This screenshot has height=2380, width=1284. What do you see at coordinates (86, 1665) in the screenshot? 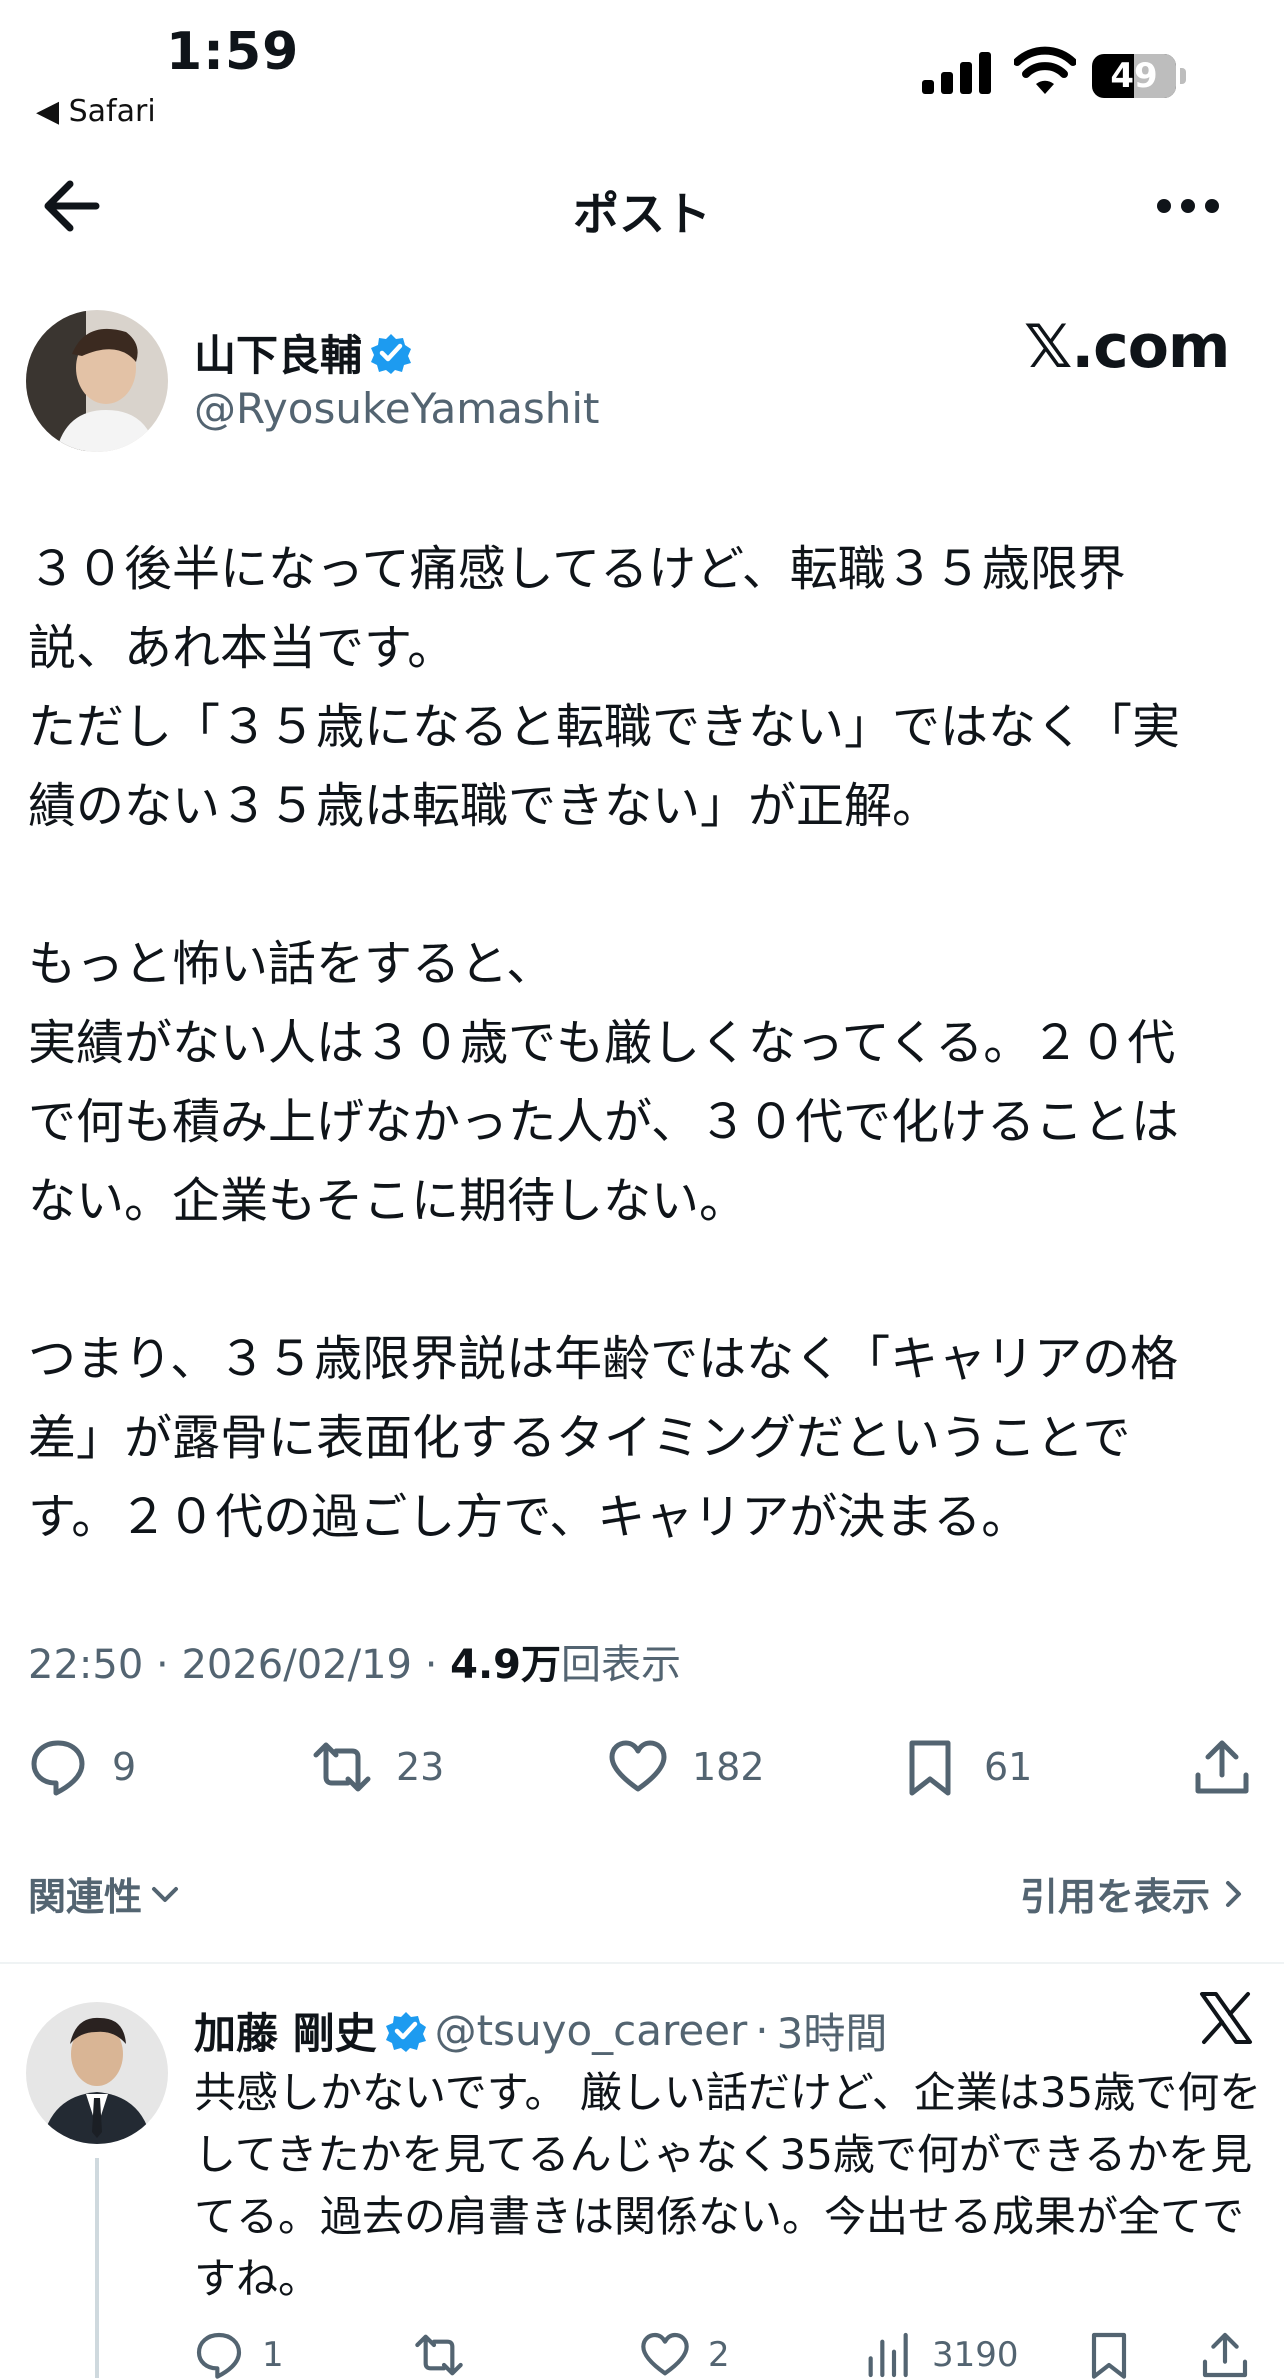
I see `post-time: 22:50` at bounding box center [86, 1665].